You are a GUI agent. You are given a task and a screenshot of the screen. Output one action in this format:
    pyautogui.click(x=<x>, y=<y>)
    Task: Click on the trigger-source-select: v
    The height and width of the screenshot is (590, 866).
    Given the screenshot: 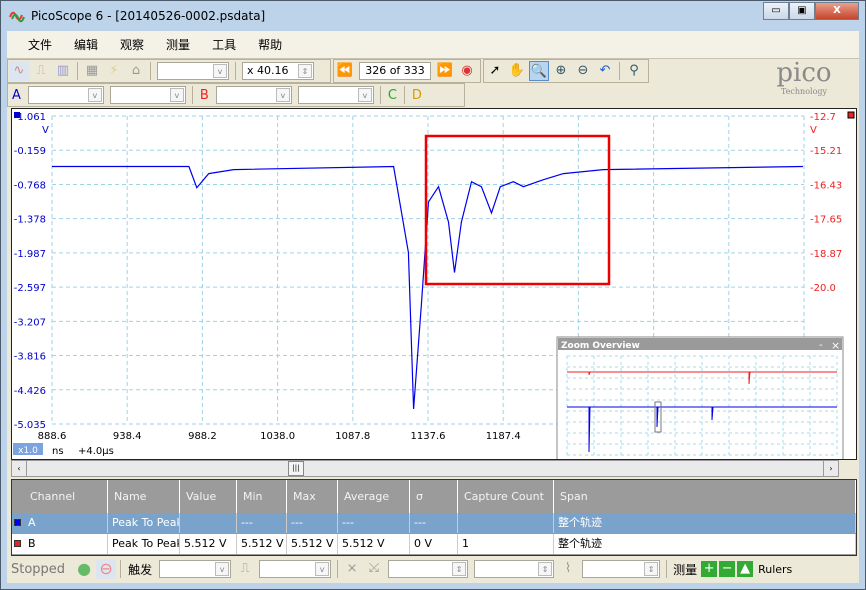 What is the action you would take?
    pyautogui.click(x=295, y=569)
    